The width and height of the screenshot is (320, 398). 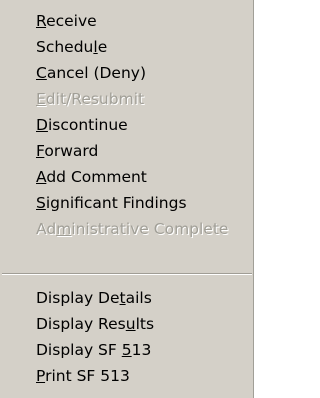 What do you see at coordinates (130, 324) in the screenshot?
I see `mnemonic-letter: u` at bounding box center [130, 324].